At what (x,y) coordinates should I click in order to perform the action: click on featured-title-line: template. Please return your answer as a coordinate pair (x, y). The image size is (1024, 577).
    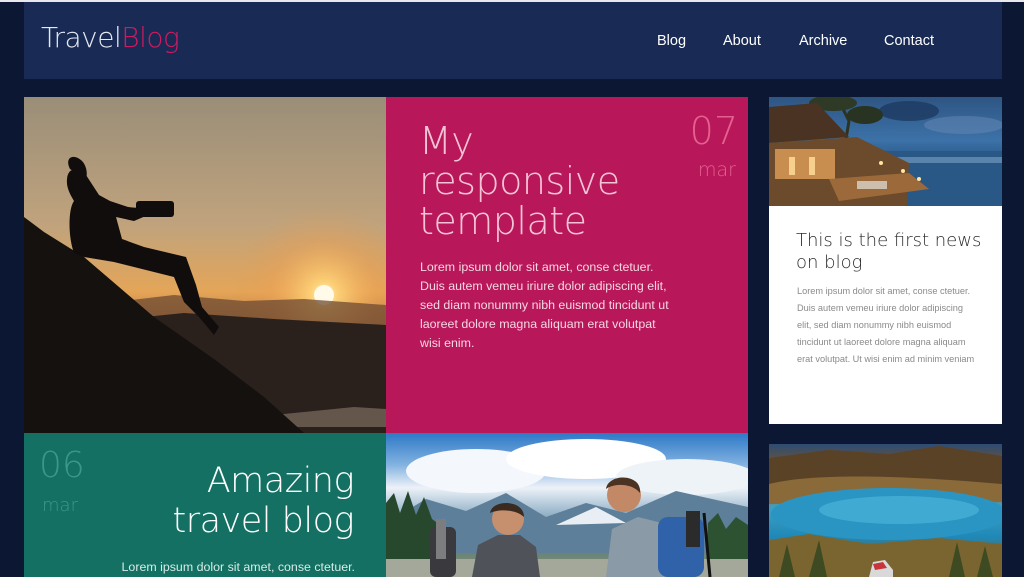
    Looking at the image, I should click on (503, 221).